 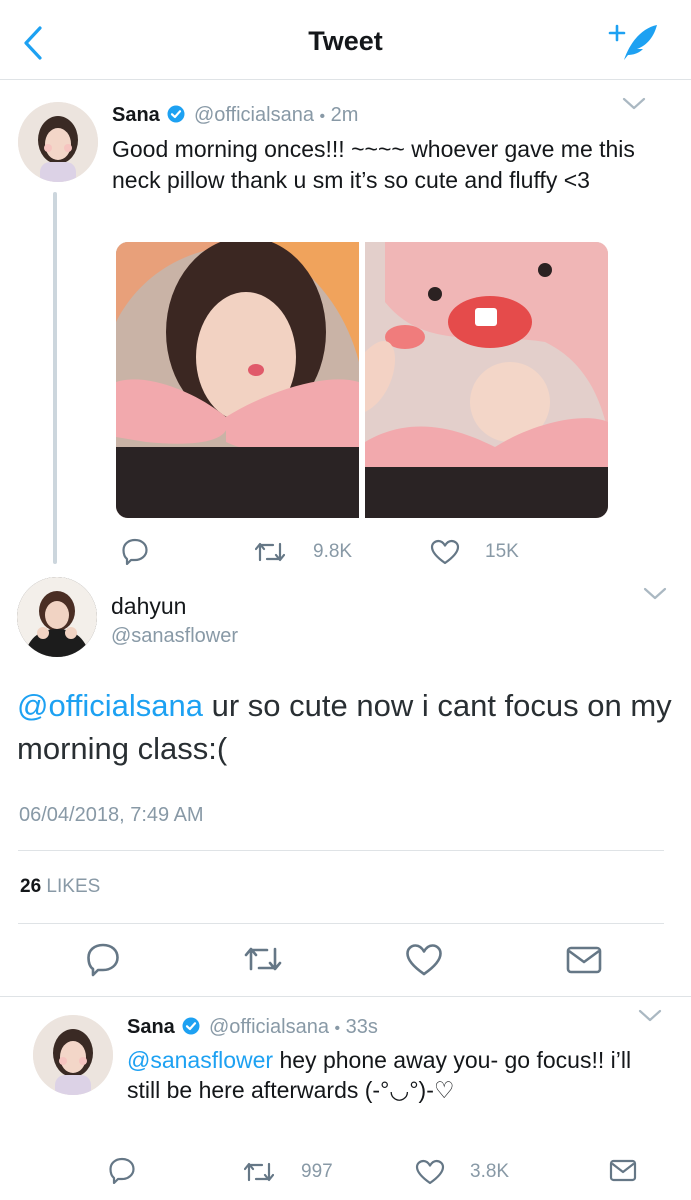 What do you see at coordinates (31, 886) in the screenshot?
I see `likes-count: 26` at bounding box center [31, 886].